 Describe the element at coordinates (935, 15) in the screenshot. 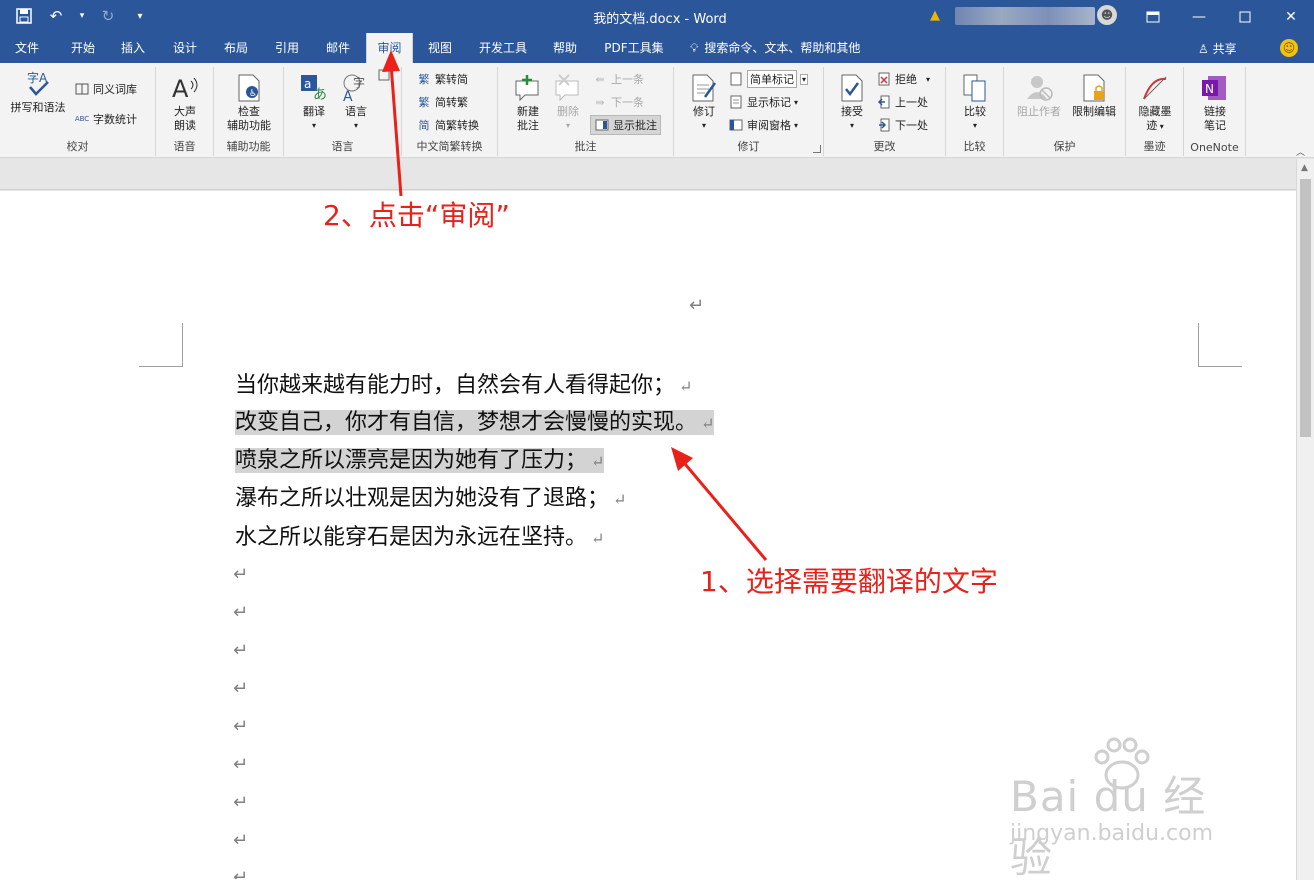

I see `warning-icon: ▲` at that location.